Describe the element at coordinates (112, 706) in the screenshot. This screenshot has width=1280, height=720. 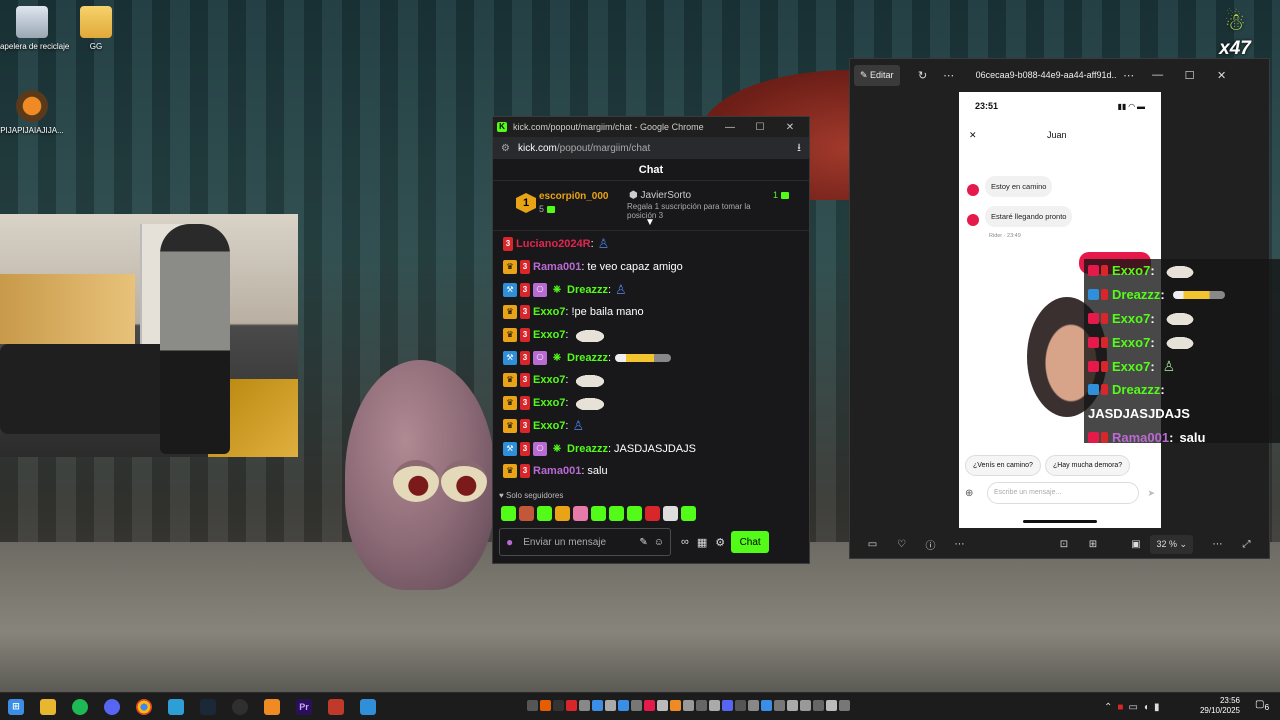
I see `taskbar-discord` at that location.